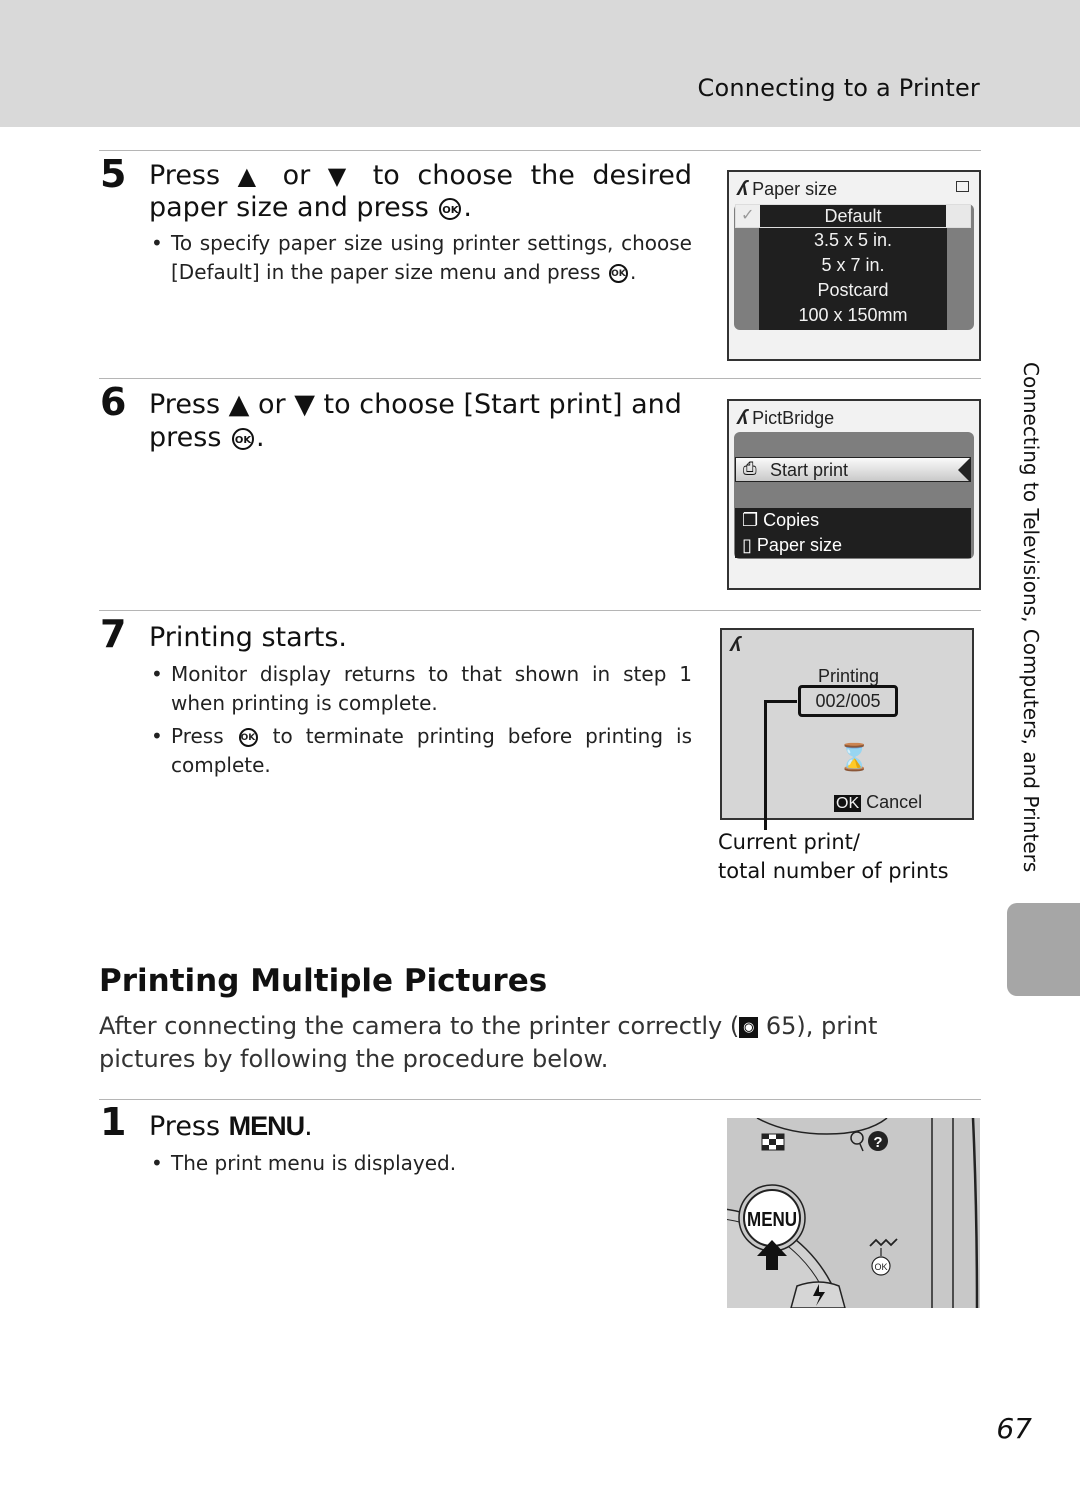  I want to click on zoom-help-icon: ?, so click(869, 1141).